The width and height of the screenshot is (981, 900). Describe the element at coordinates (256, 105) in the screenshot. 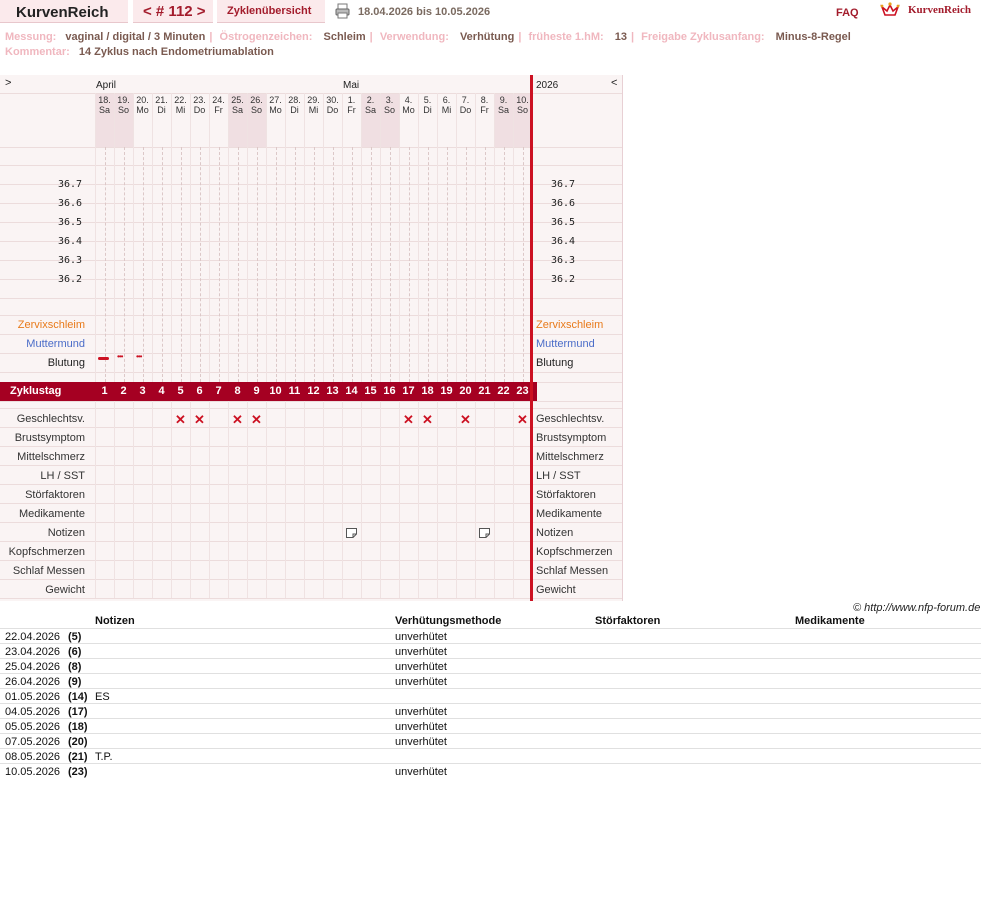

I see `date-cell: 26. So` at that location.